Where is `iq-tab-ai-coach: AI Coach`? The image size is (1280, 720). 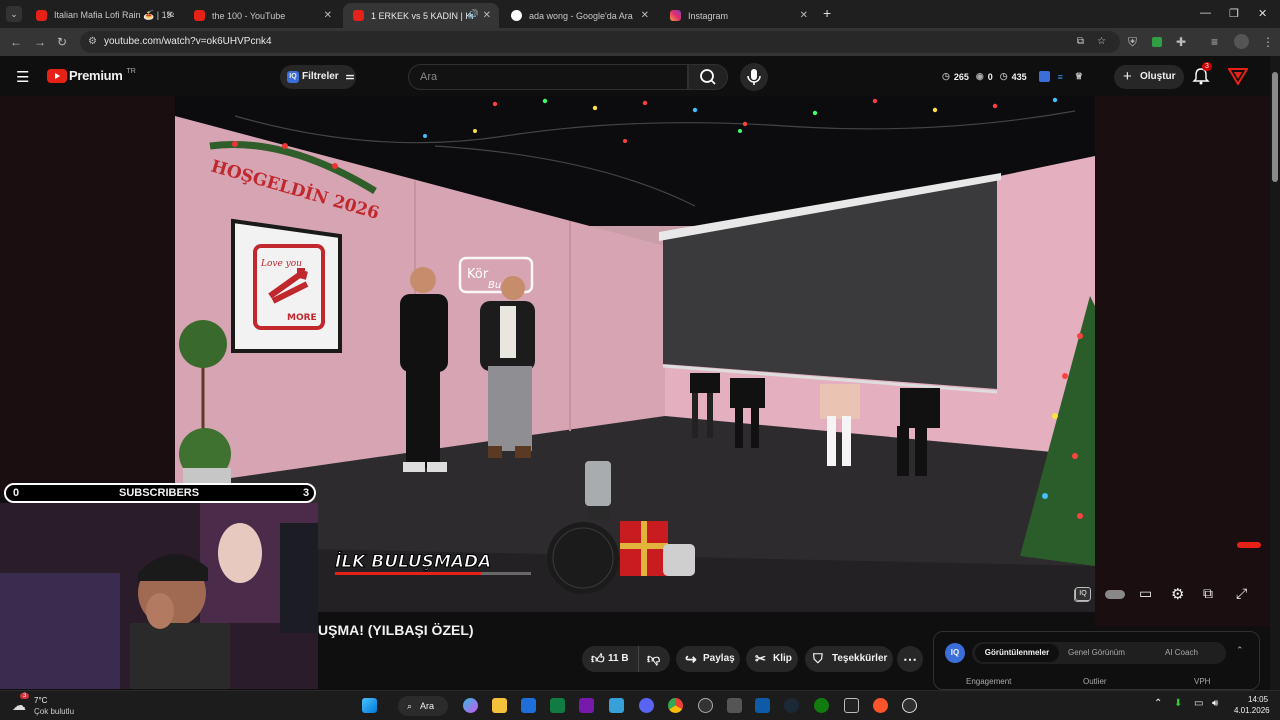
iq-tab-ai-coach: AI Coach is located at coordinates (1181, 653).